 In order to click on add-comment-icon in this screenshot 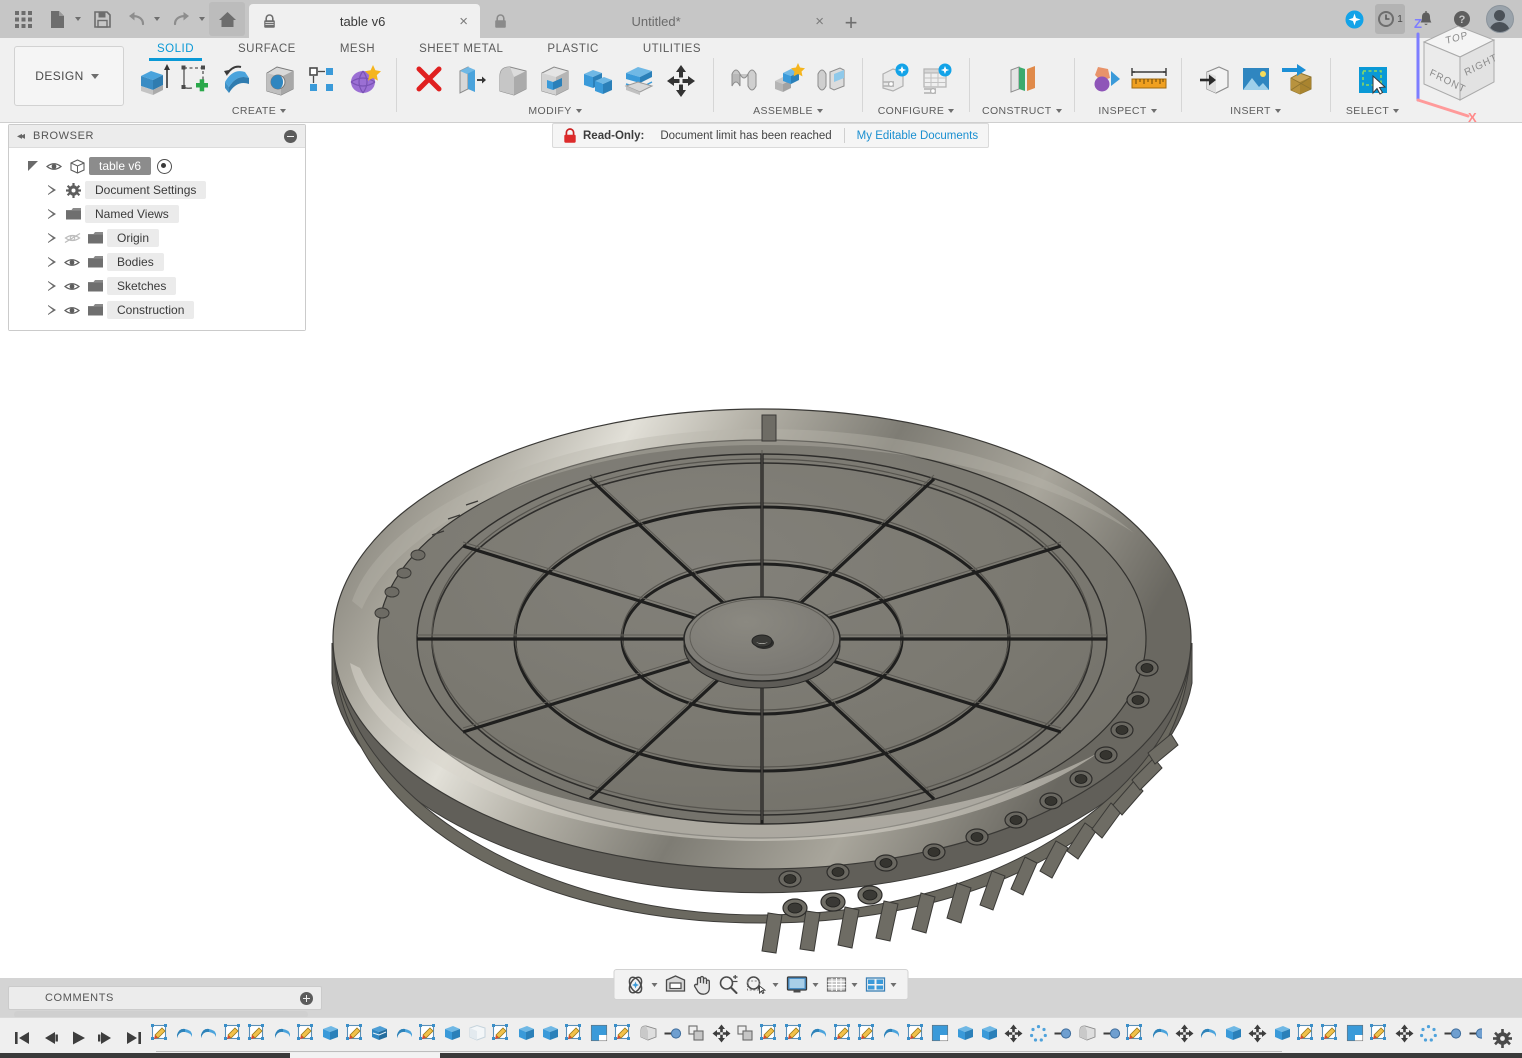, I will do `click(306, 998)`.